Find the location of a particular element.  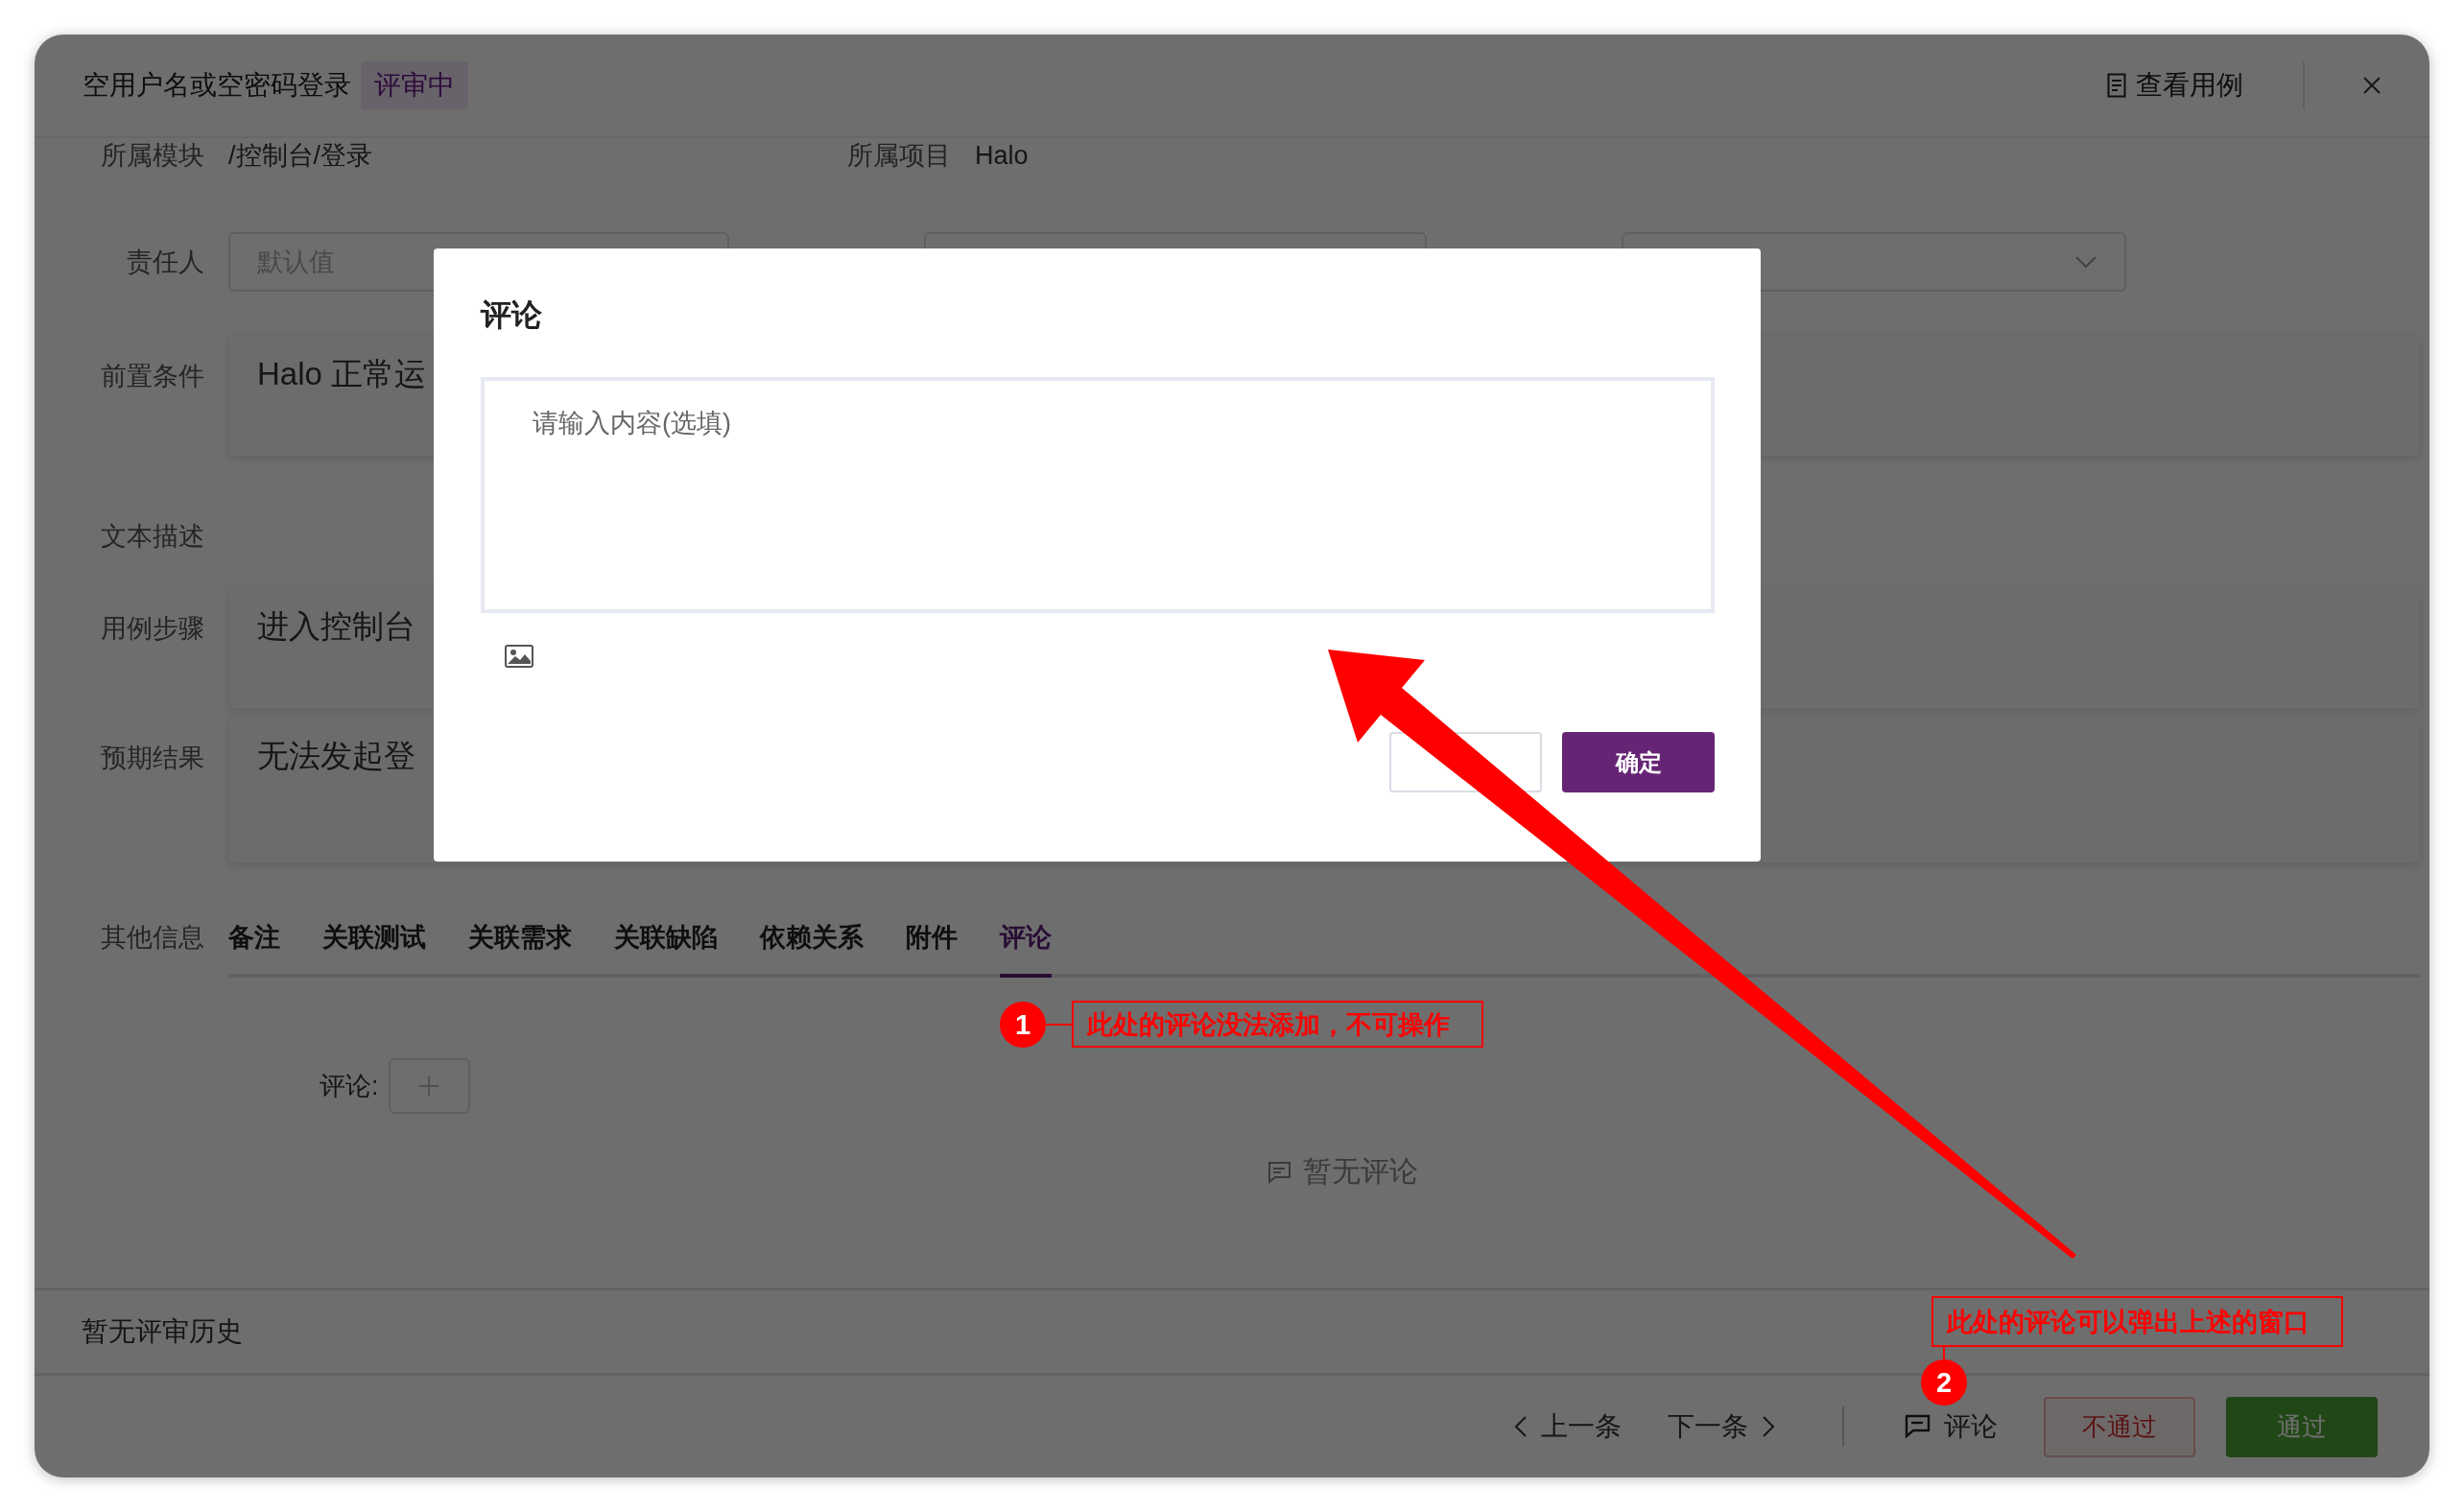

field-value: /控制台/登录 is located at coordinates (300, 156).